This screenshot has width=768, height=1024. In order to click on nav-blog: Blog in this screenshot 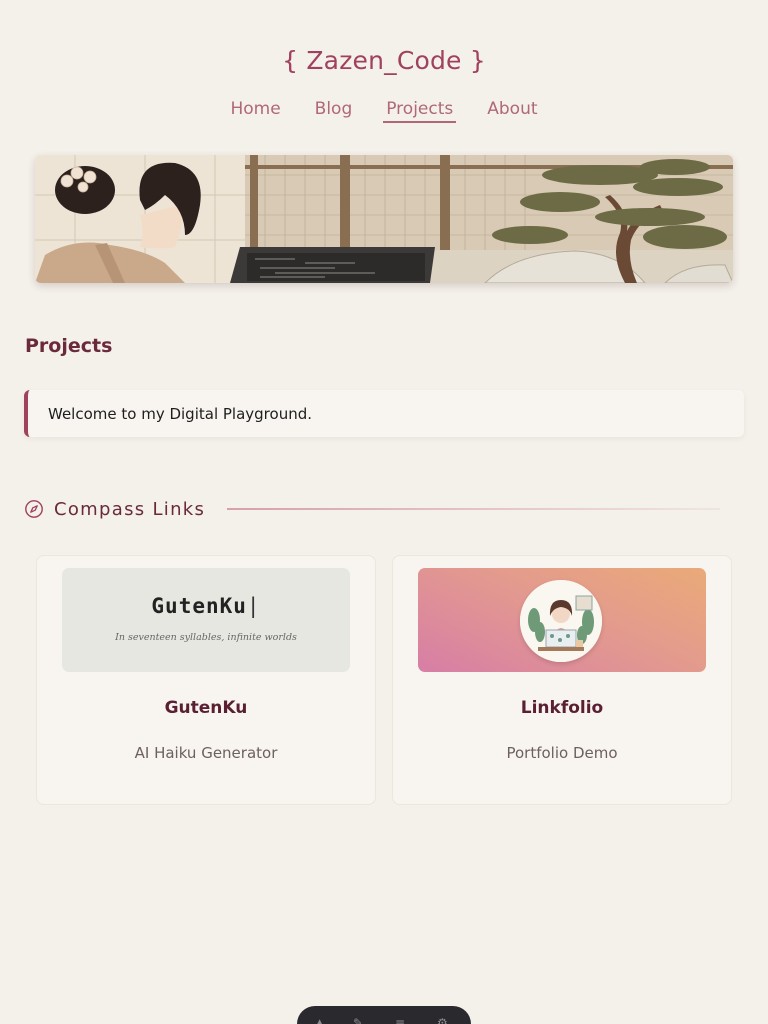, I will do `click(334, 111)`.